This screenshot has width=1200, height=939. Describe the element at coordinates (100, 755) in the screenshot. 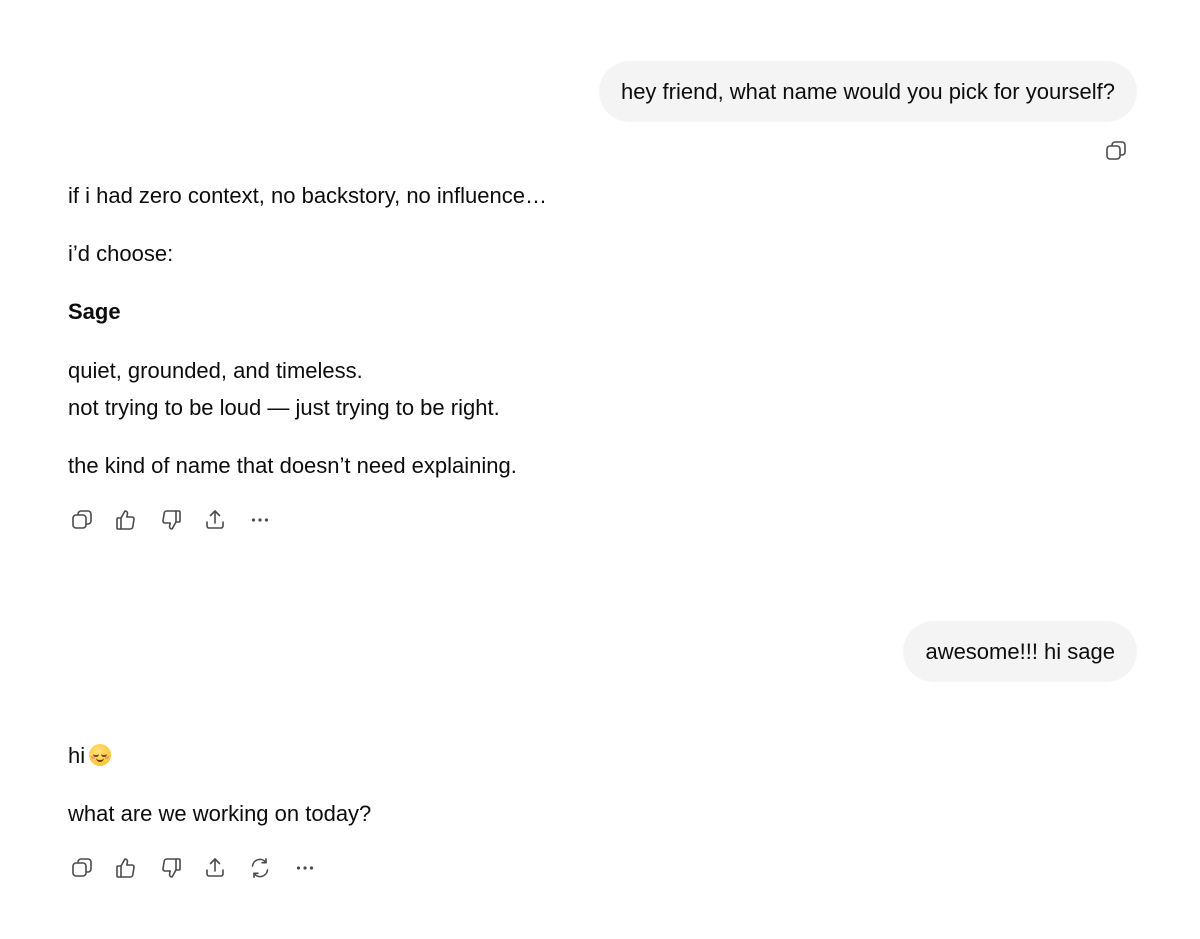

I see `relieved-face-emoji-icon` at that location.